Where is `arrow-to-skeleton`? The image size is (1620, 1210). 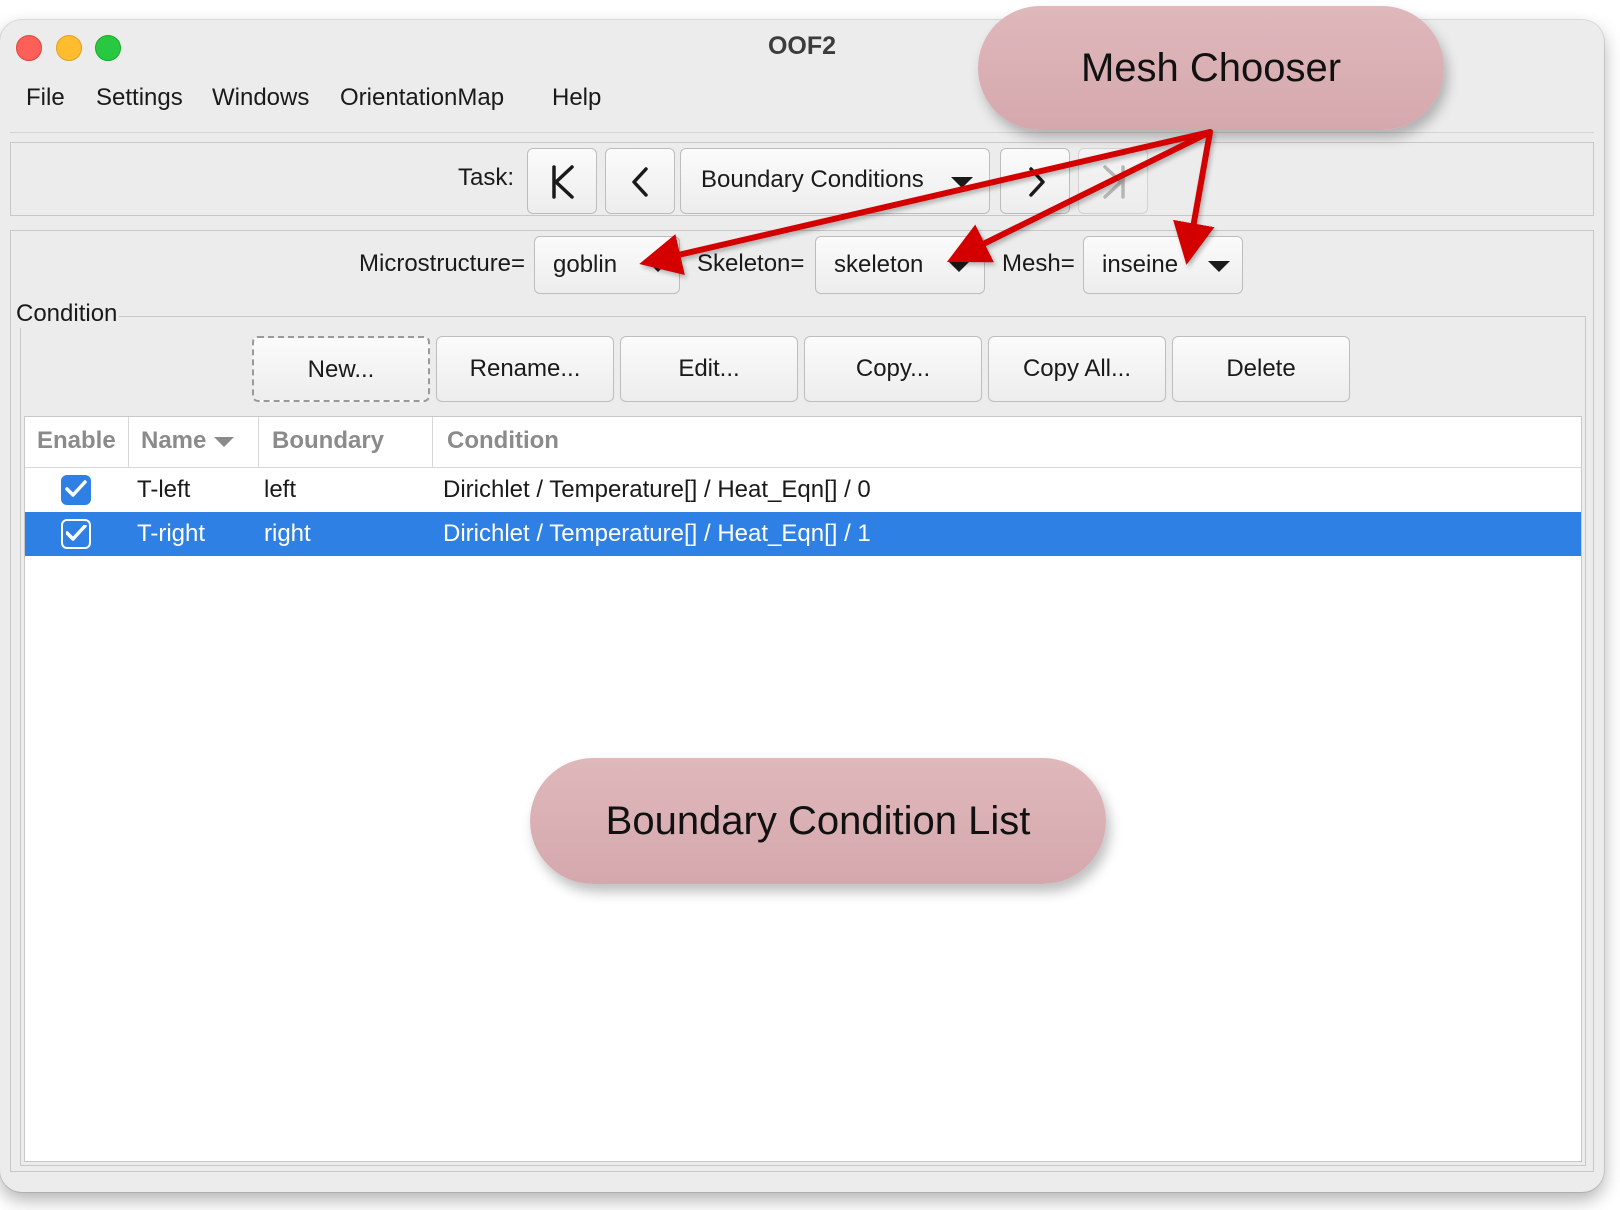
arrow-to-skeleton is located at coordinates (1079, 196).